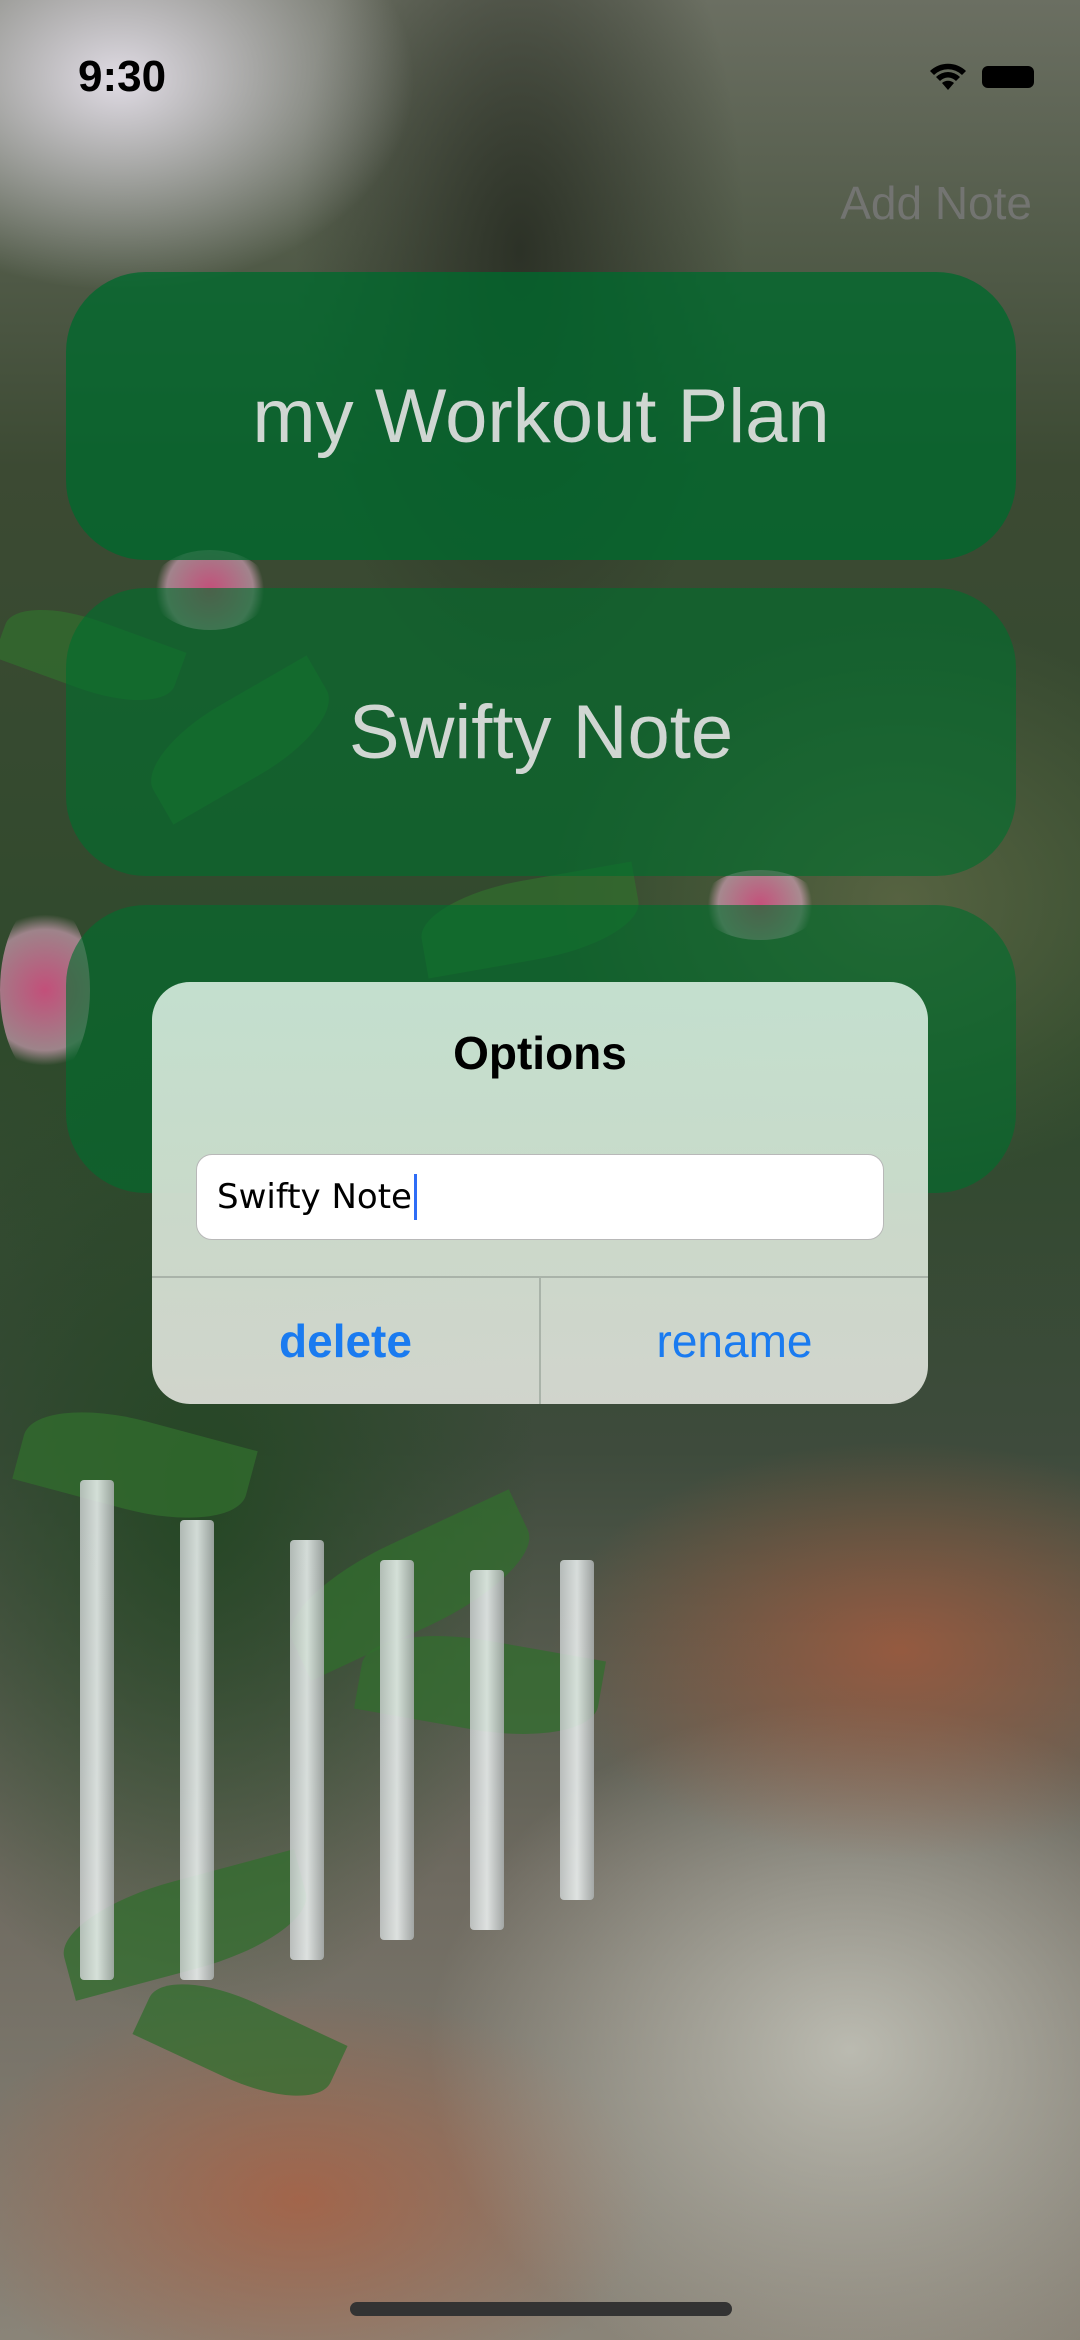  Describe the element at coordinates (541, 2309) in the screenshot. I see `home-indicator` at that location.